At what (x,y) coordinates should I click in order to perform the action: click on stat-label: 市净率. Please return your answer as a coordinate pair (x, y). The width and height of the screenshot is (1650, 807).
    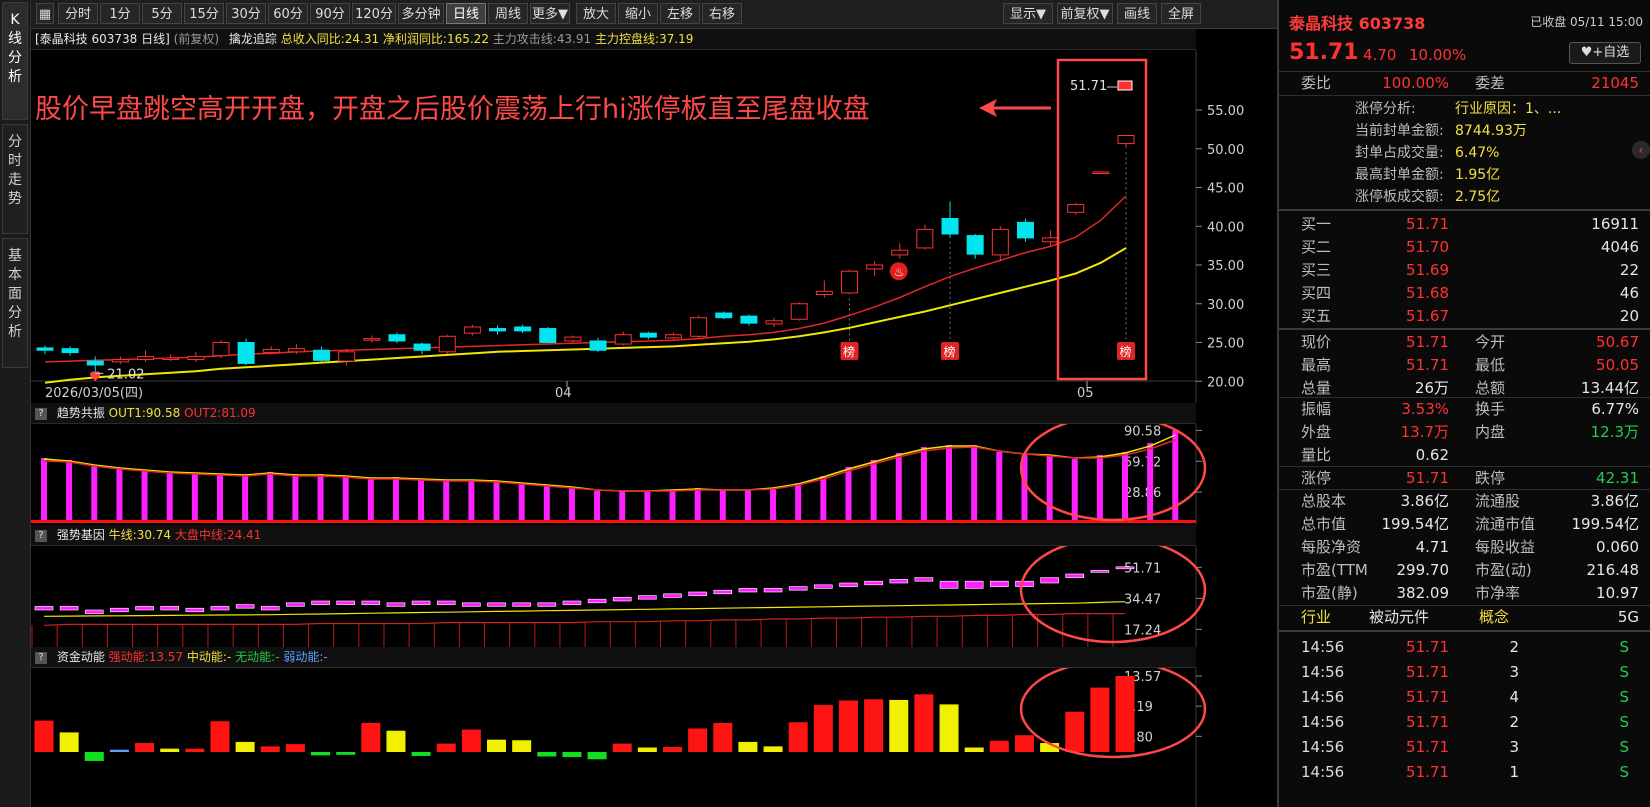
    Looking at the image, I should click on (1498, 593).